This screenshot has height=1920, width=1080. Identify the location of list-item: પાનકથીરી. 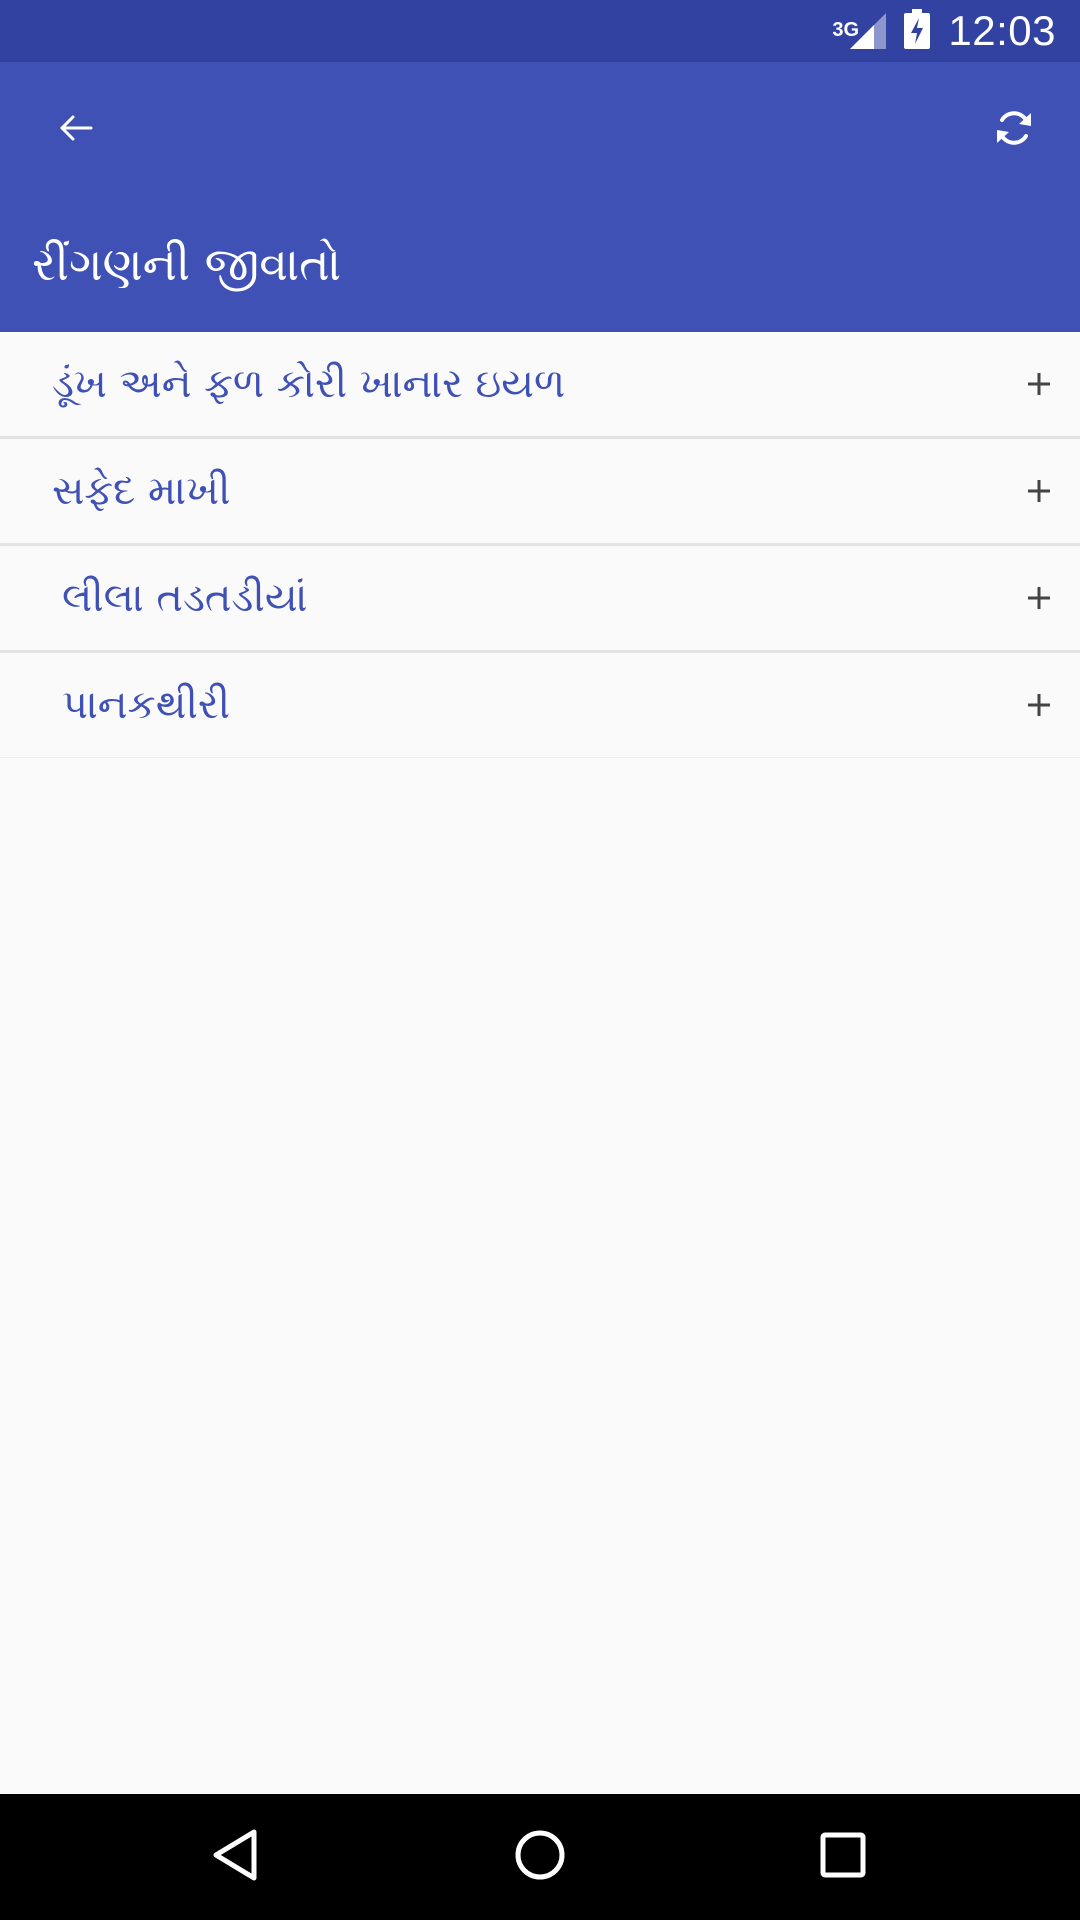
(540, 705).